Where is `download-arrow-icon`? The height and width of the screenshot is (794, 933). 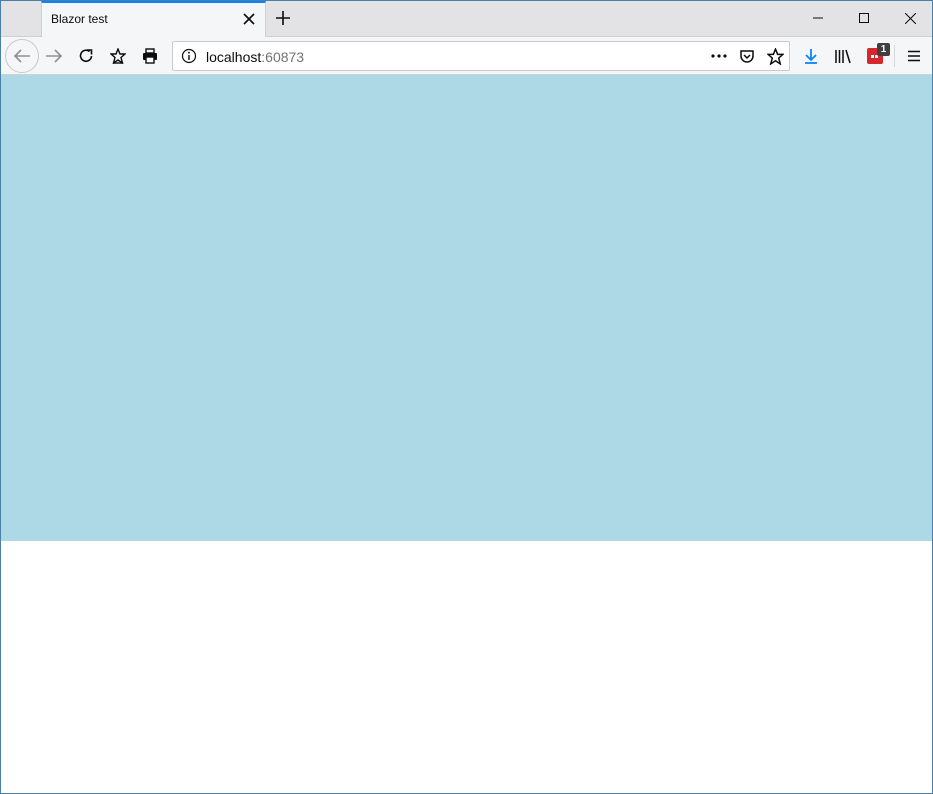
download-arrow-icon is located at coordinates (811, 56).